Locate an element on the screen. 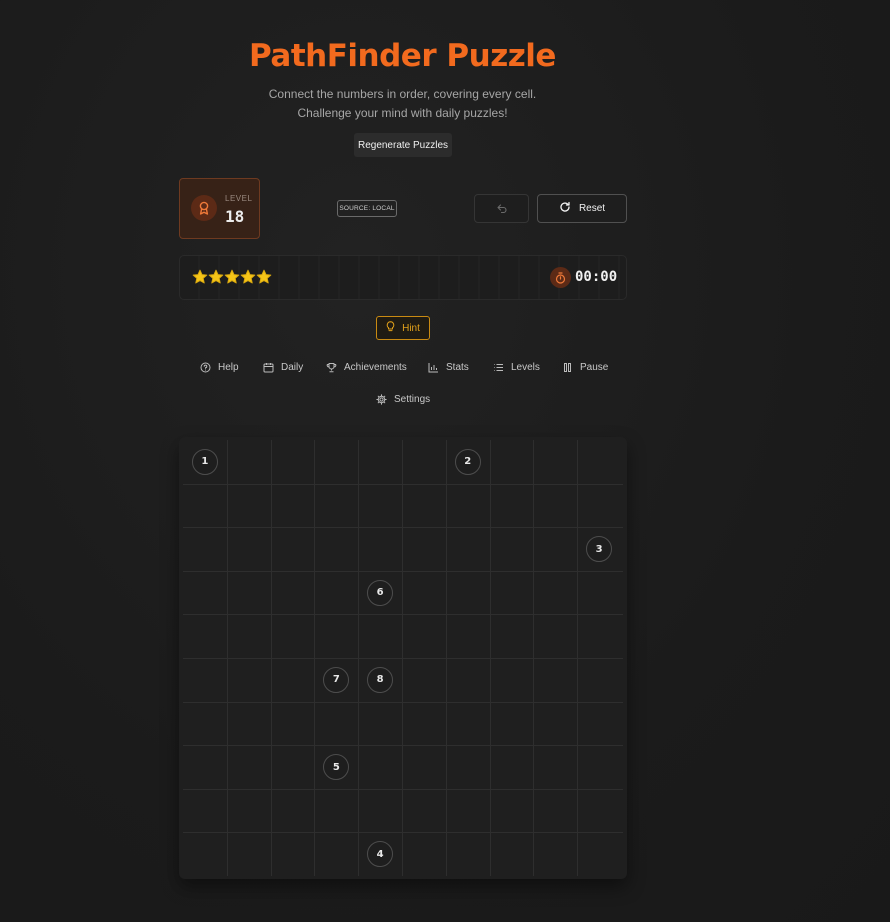  daily-button: Daily is located at coordinates (283, 367).